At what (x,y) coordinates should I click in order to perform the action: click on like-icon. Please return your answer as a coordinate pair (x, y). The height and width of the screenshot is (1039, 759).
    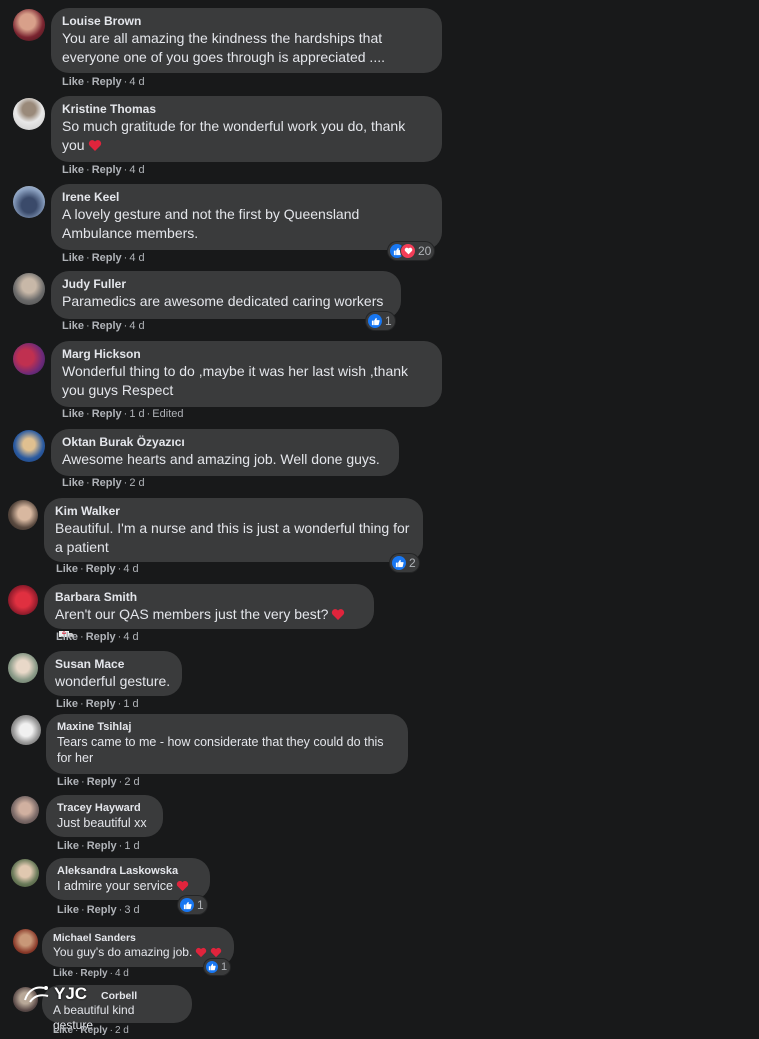
    Looking at the image, I should click on (399, 563).